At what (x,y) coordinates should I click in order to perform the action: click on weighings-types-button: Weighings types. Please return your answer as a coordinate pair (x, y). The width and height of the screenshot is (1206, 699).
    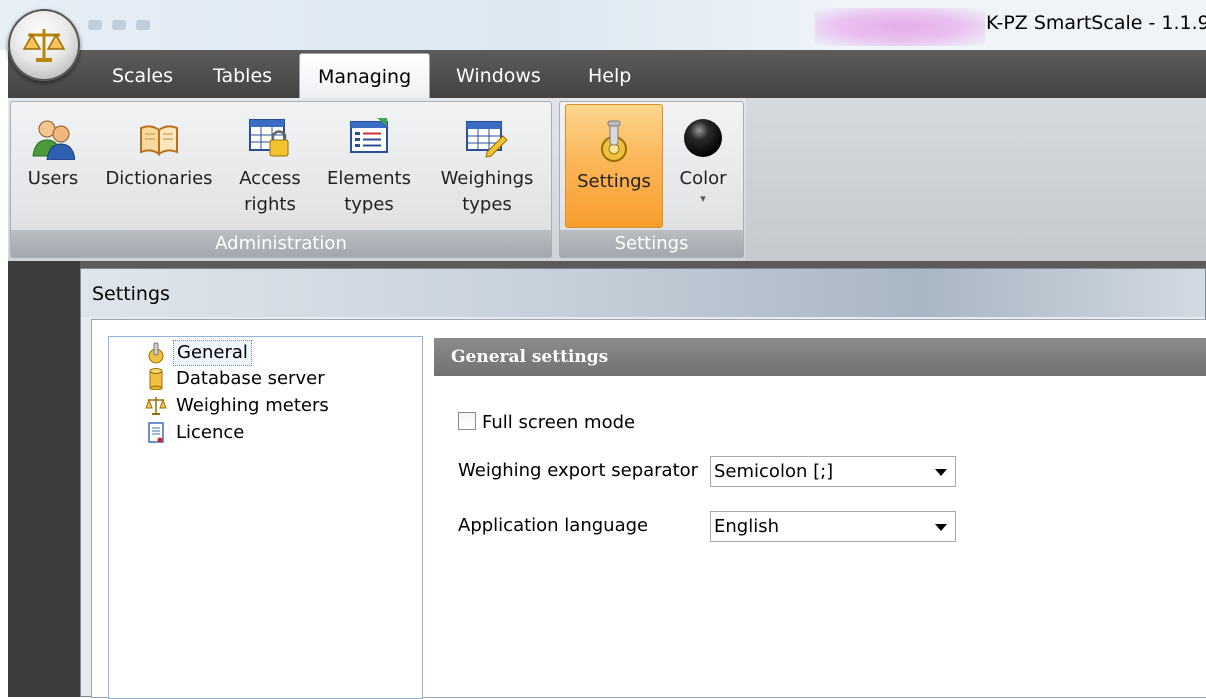
    Looking at the image, I should click on (487, 160).